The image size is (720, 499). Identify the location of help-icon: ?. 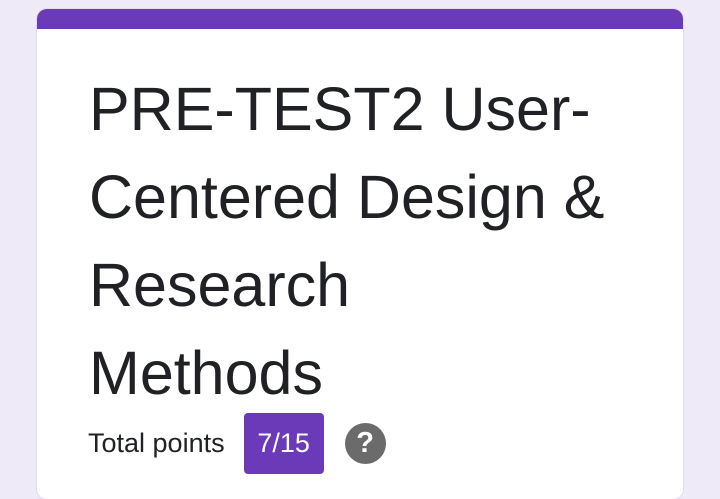
(365, 443).